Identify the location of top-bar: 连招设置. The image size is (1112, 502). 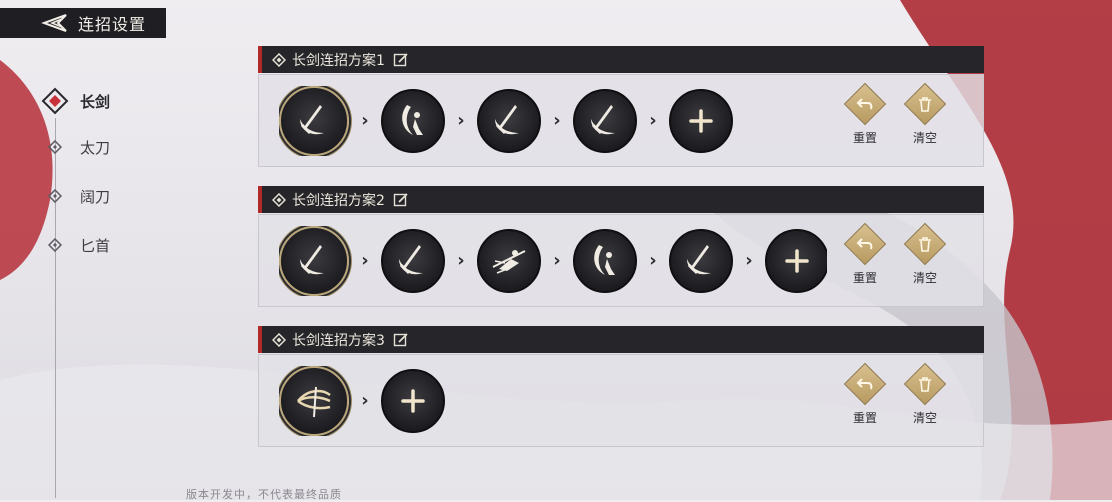
(83, 23).